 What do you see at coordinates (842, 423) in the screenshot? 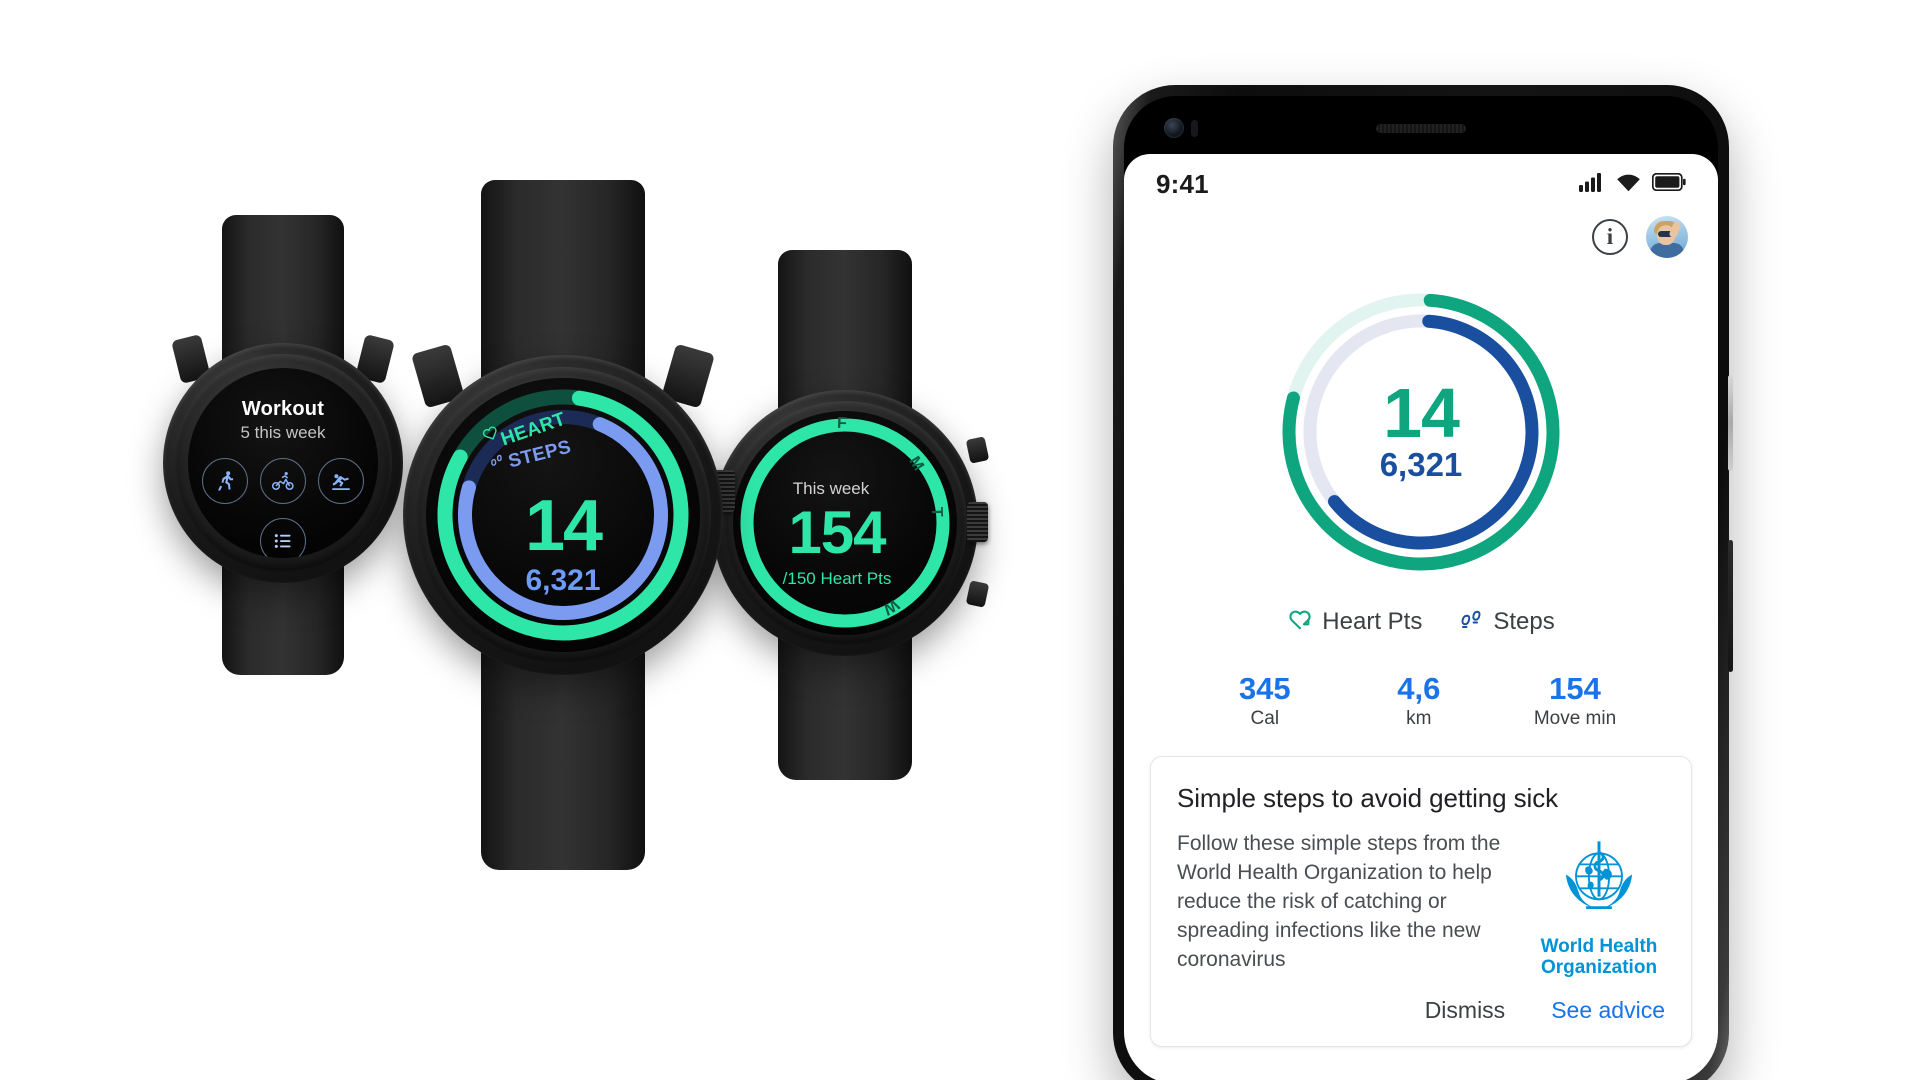
I see `watch-right-day-f: F` at bounding box center [842, 423].